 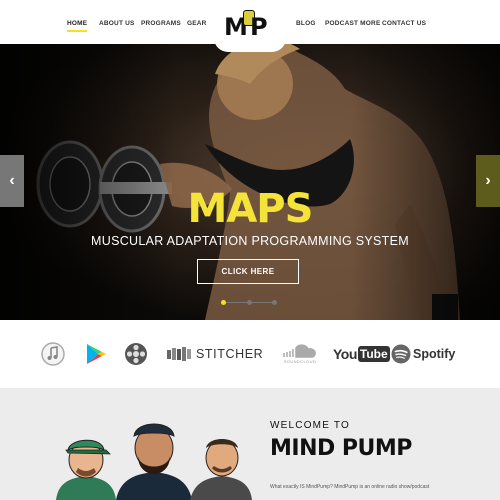 I want to click on hosts-illustration, so click(x=154, y=461).